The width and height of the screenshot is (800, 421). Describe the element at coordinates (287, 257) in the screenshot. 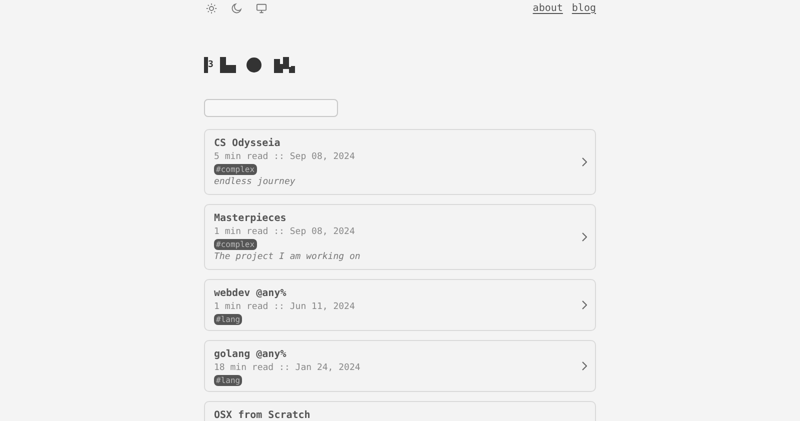

I see `post-description: The project I am working on` at that location.